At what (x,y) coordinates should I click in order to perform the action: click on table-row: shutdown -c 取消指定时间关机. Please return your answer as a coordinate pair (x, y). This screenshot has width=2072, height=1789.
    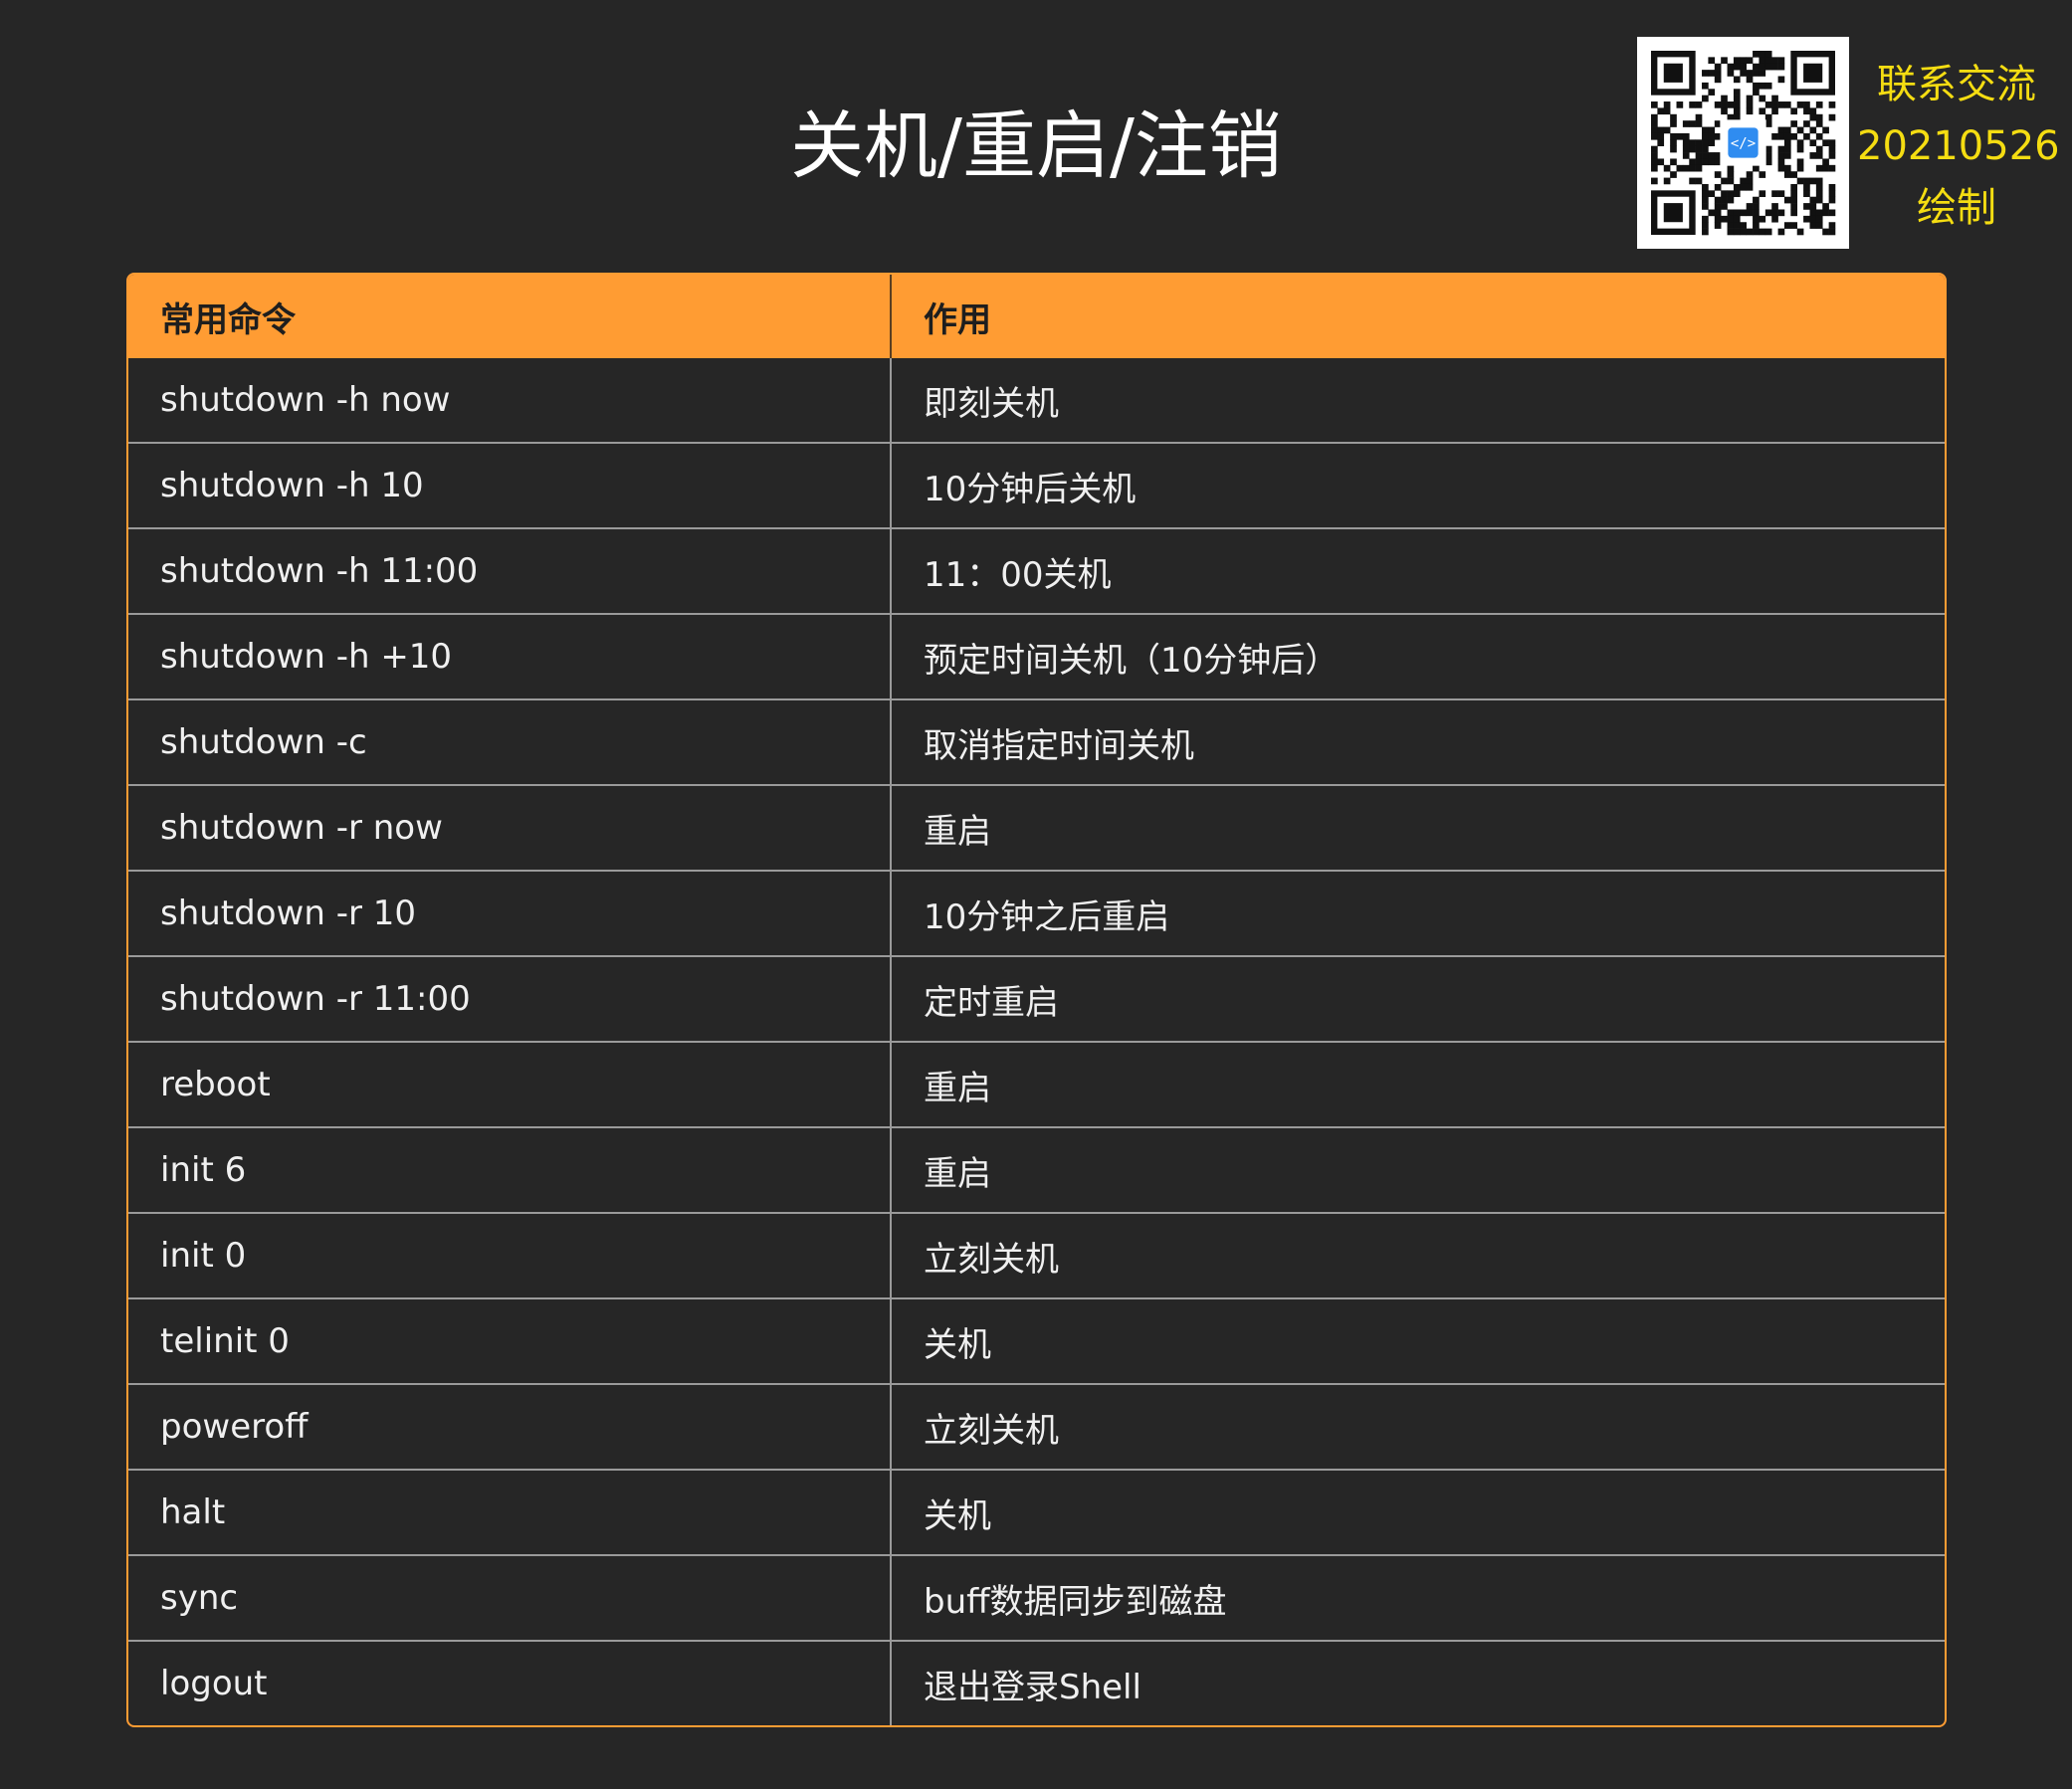
    Looking at the image, I should click on (1036, 741).